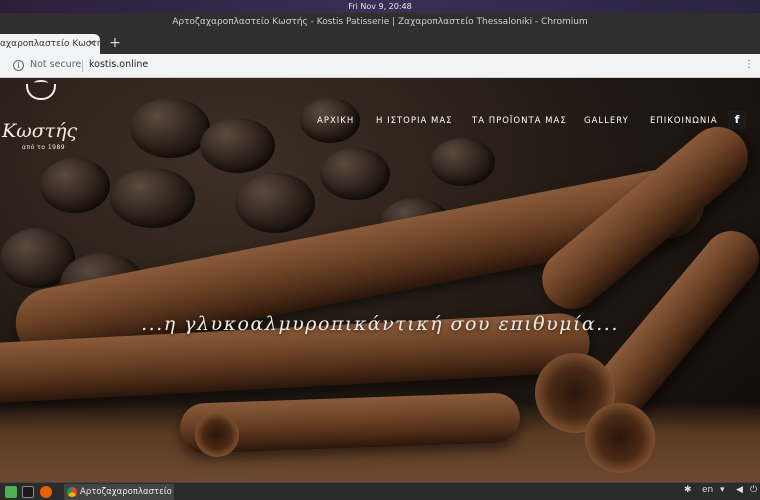 The height and width of the screenshot is (500, 760). I want to click on keyboard-language: en, so click(707, 490).